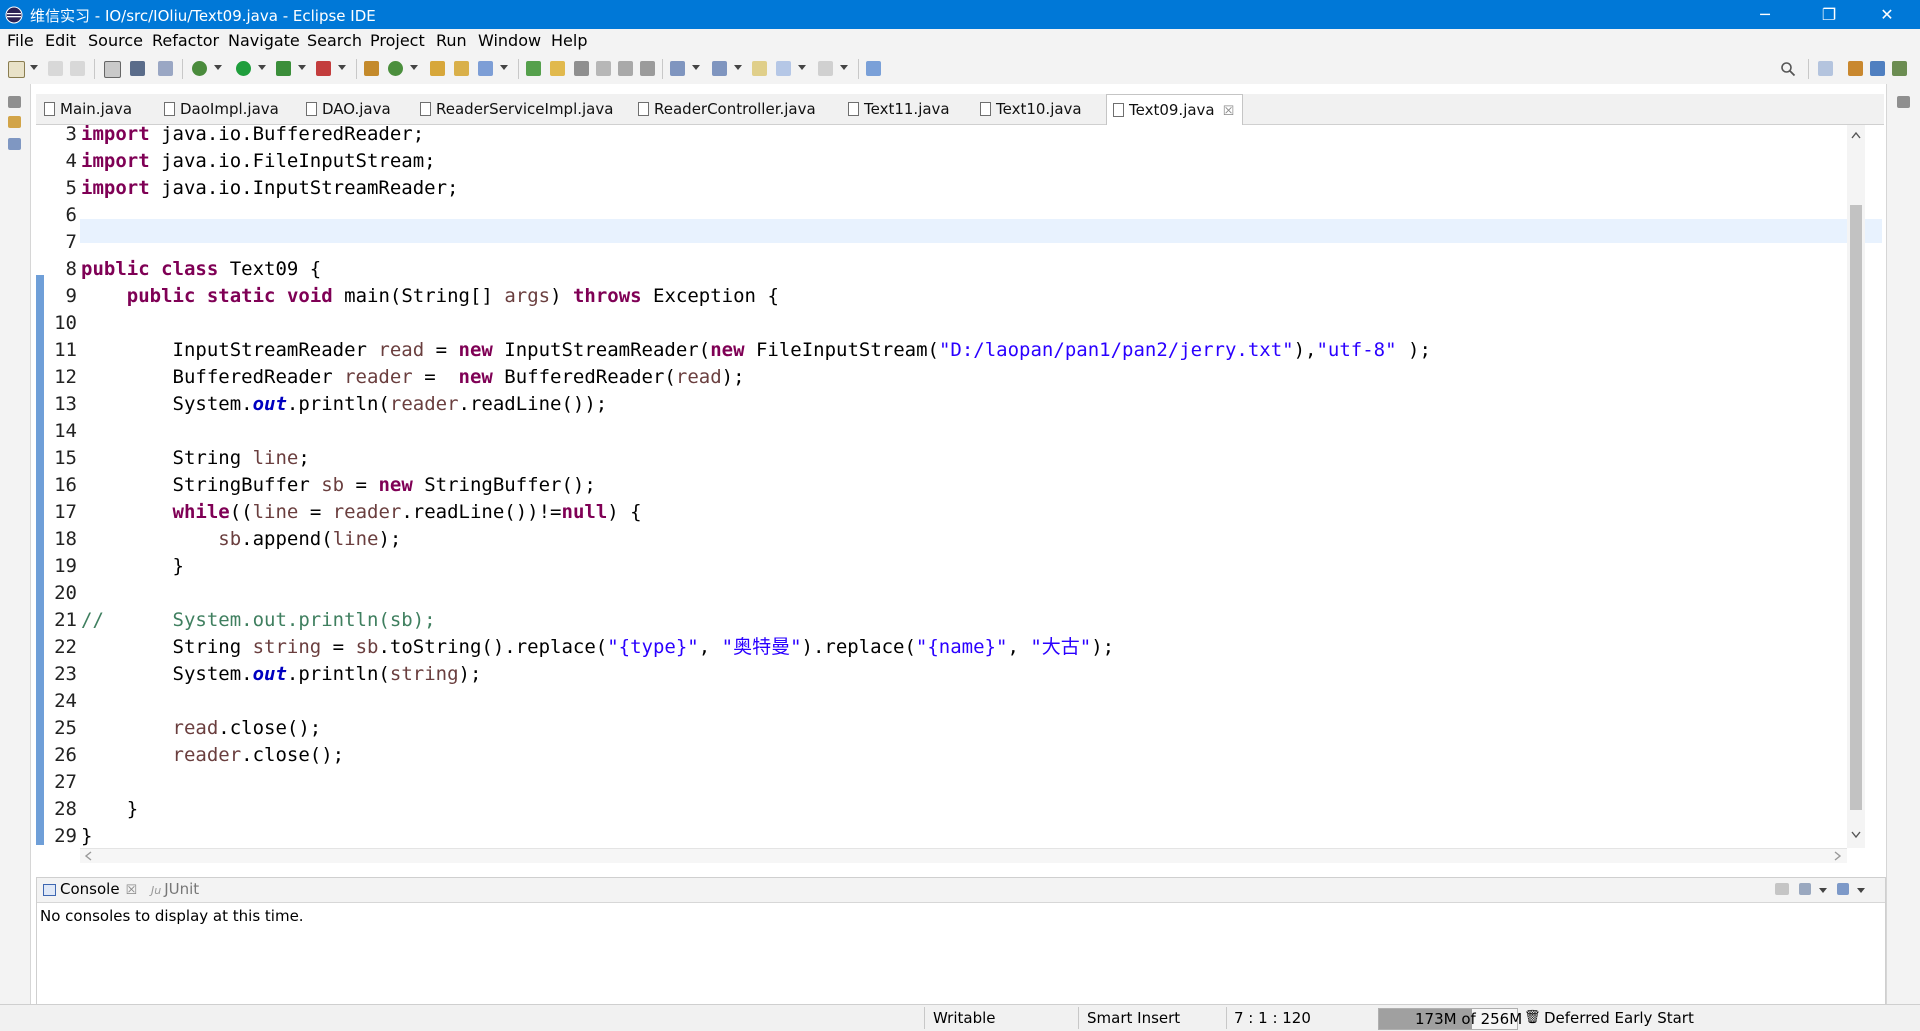  What do you see at coordinates (1450, 1019) in the screenshot?
I see `heap-status: 173M of 256M` at bounding box center [1450, 1019].